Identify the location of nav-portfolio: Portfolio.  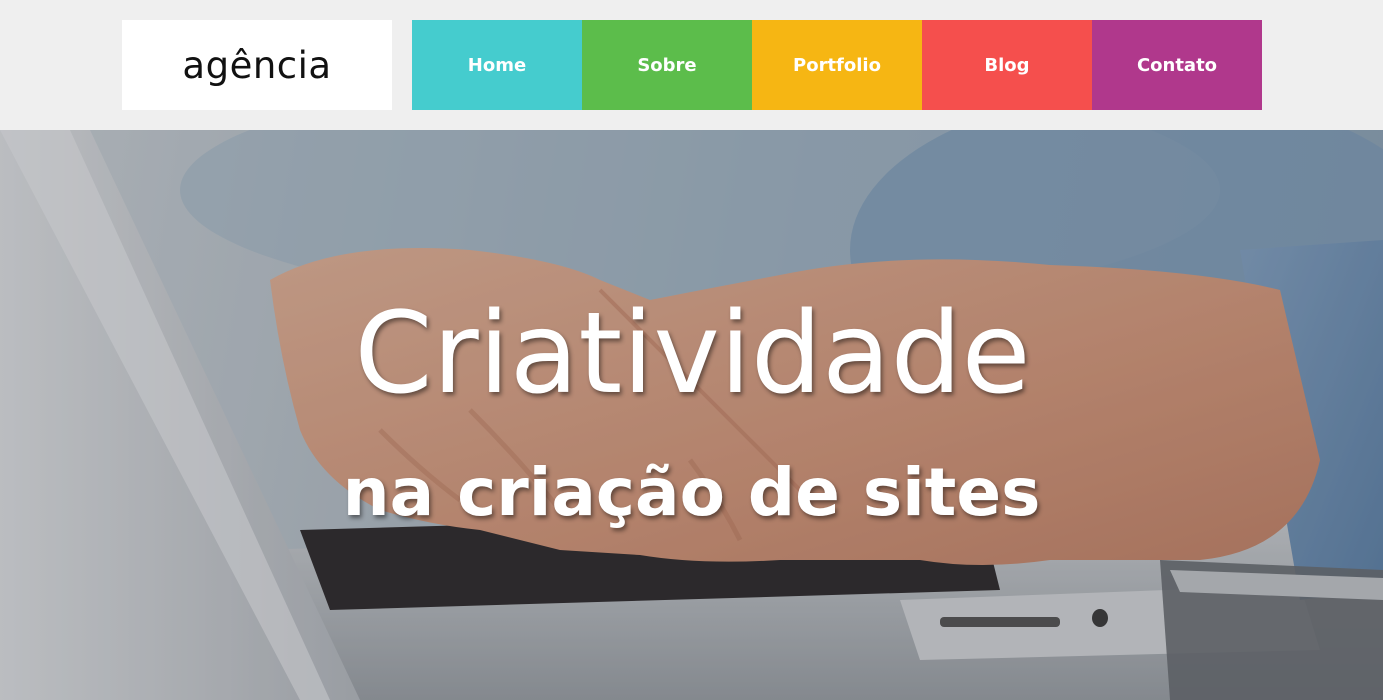
(837, 65).